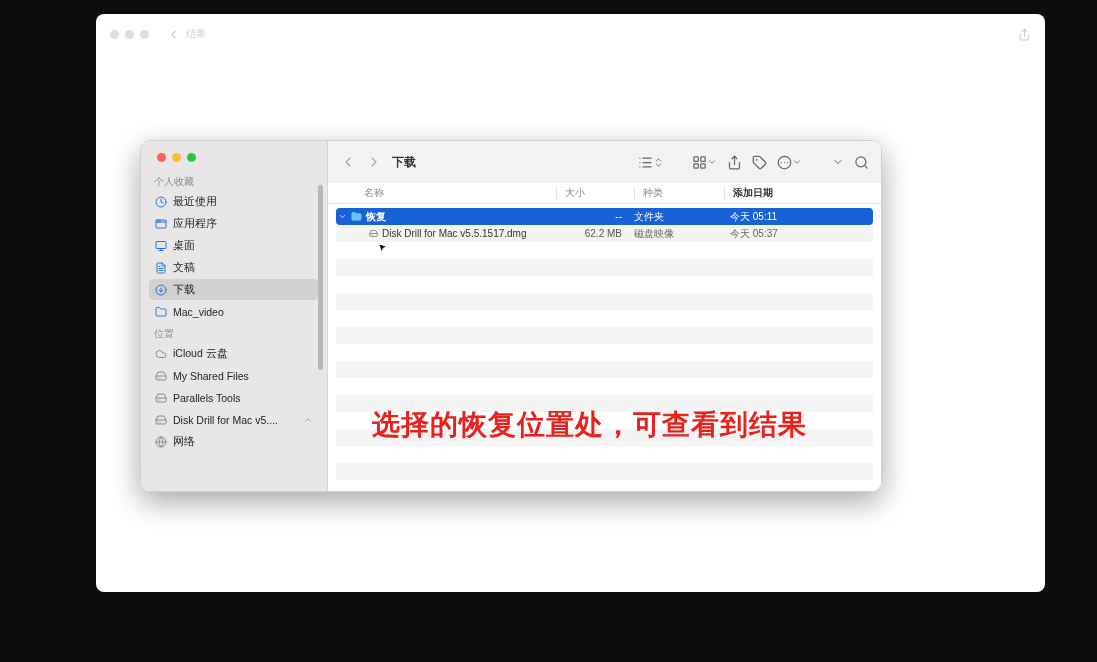 The height and width of the screenshot is (662, 1097). Describe the element at coordinates (191, 157) in the screenshot. I see `zoom-button` at that location.